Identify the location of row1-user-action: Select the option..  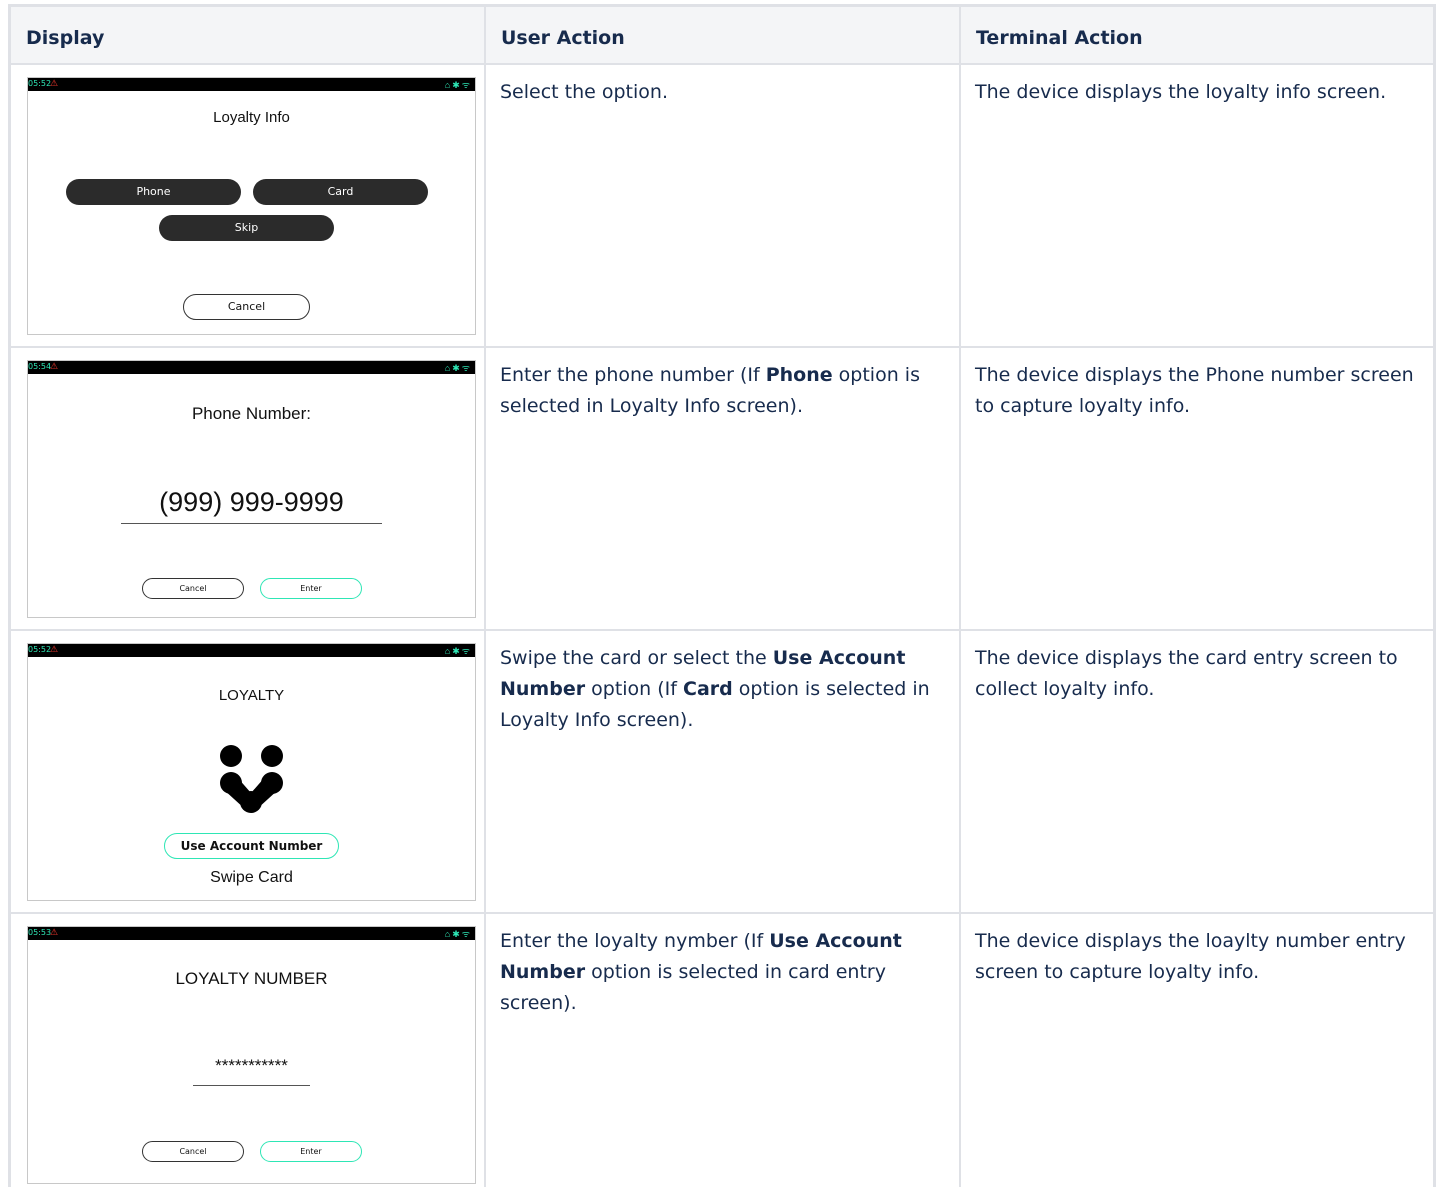
(722, 205).